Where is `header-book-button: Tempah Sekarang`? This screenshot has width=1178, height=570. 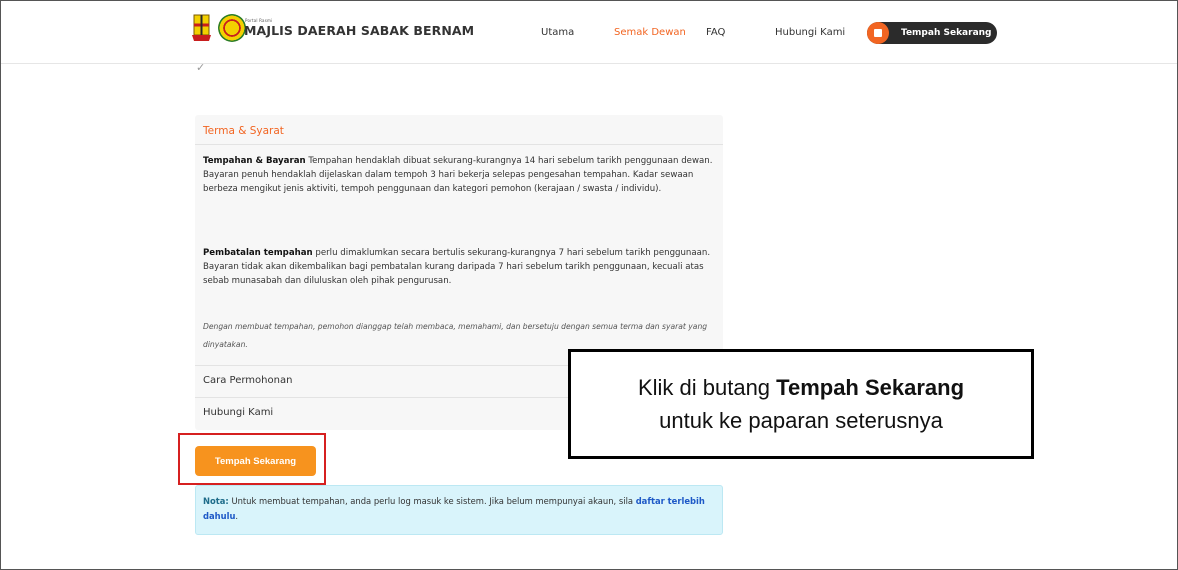
header-book-button: Tempah Sekarang is located at coordinates (932, 33).